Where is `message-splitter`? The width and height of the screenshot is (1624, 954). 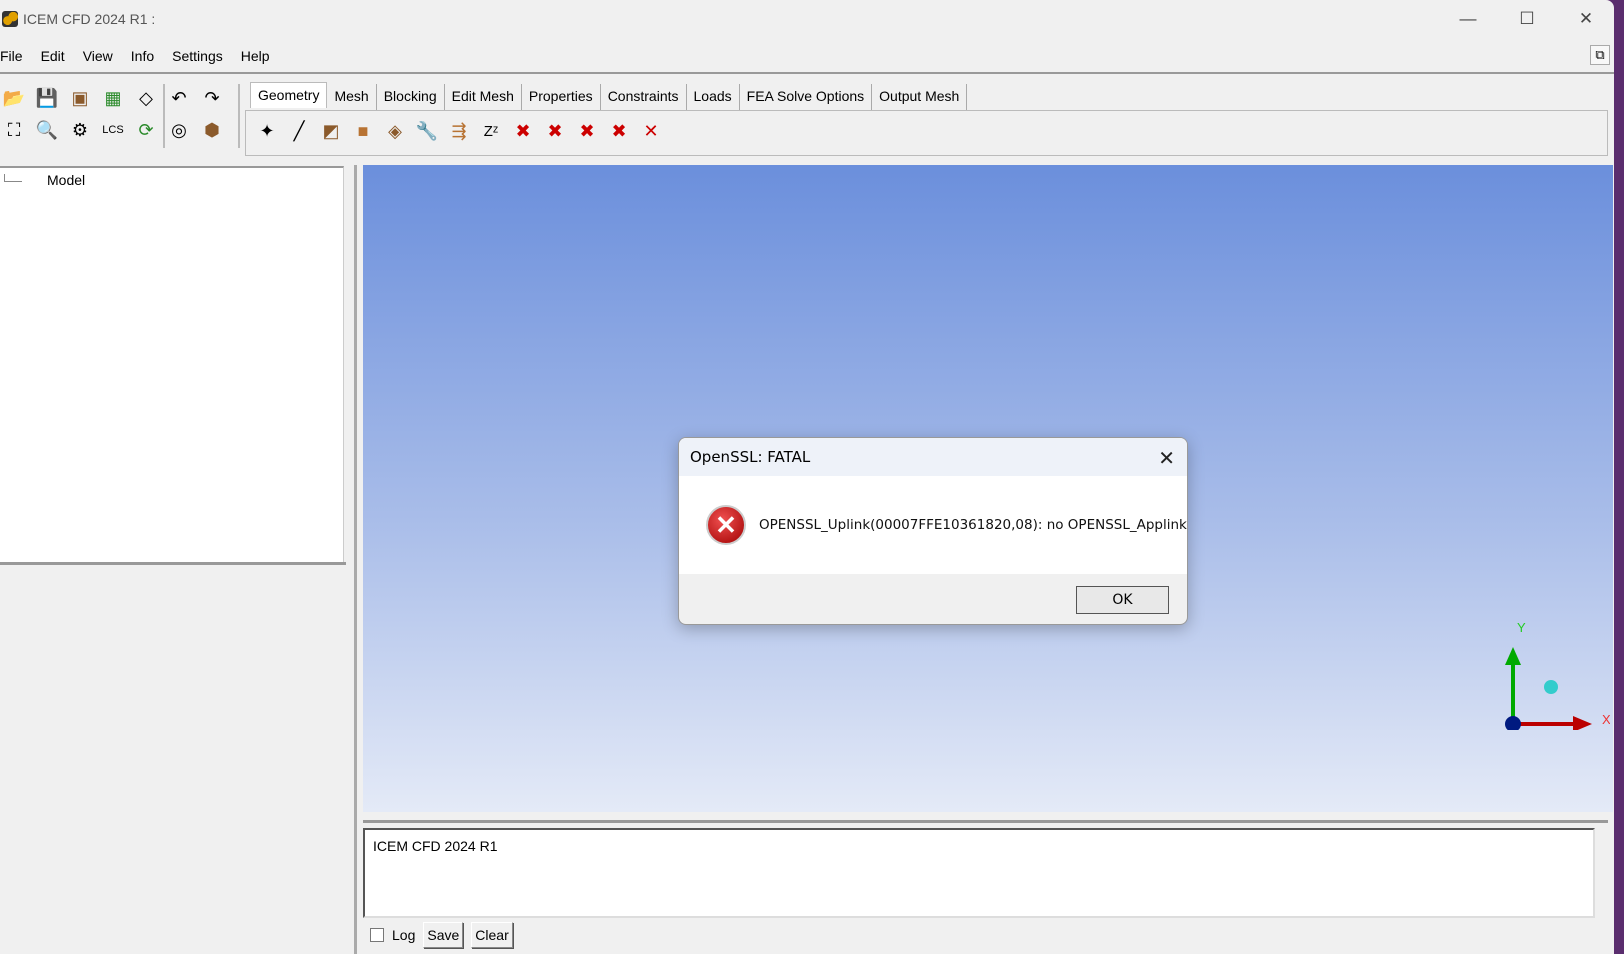
message-splitter is located at coordinates (985, 821).